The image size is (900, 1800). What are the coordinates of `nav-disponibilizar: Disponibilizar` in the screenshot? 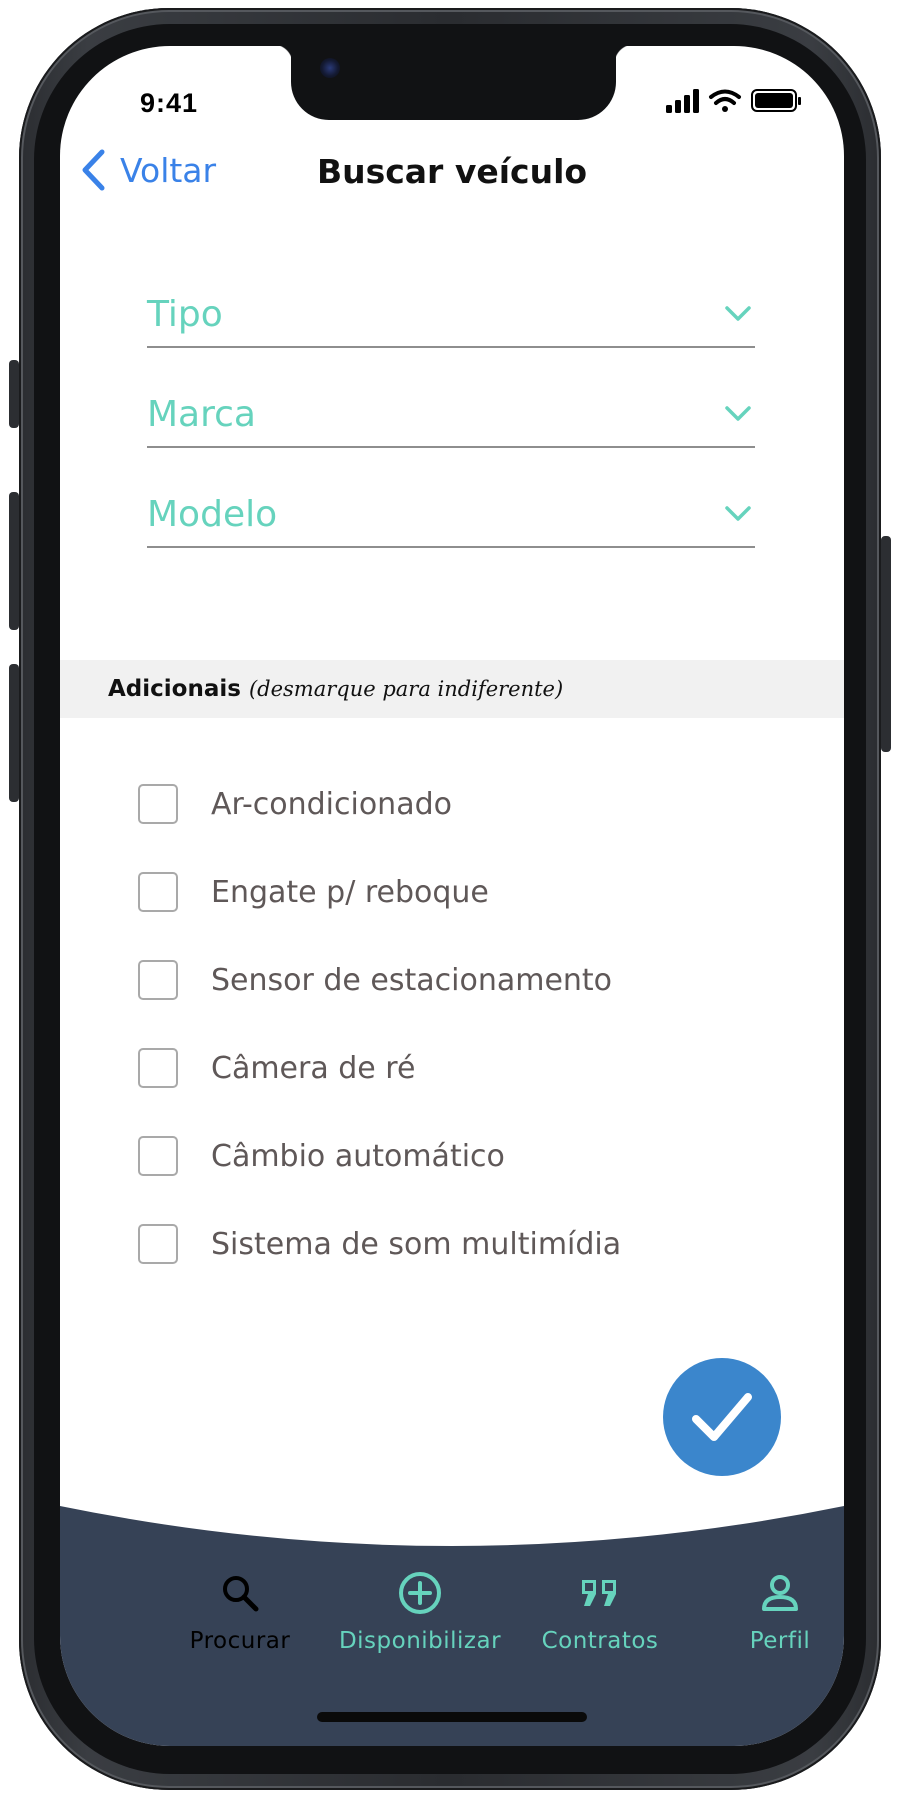 It's located at (420, 1612).